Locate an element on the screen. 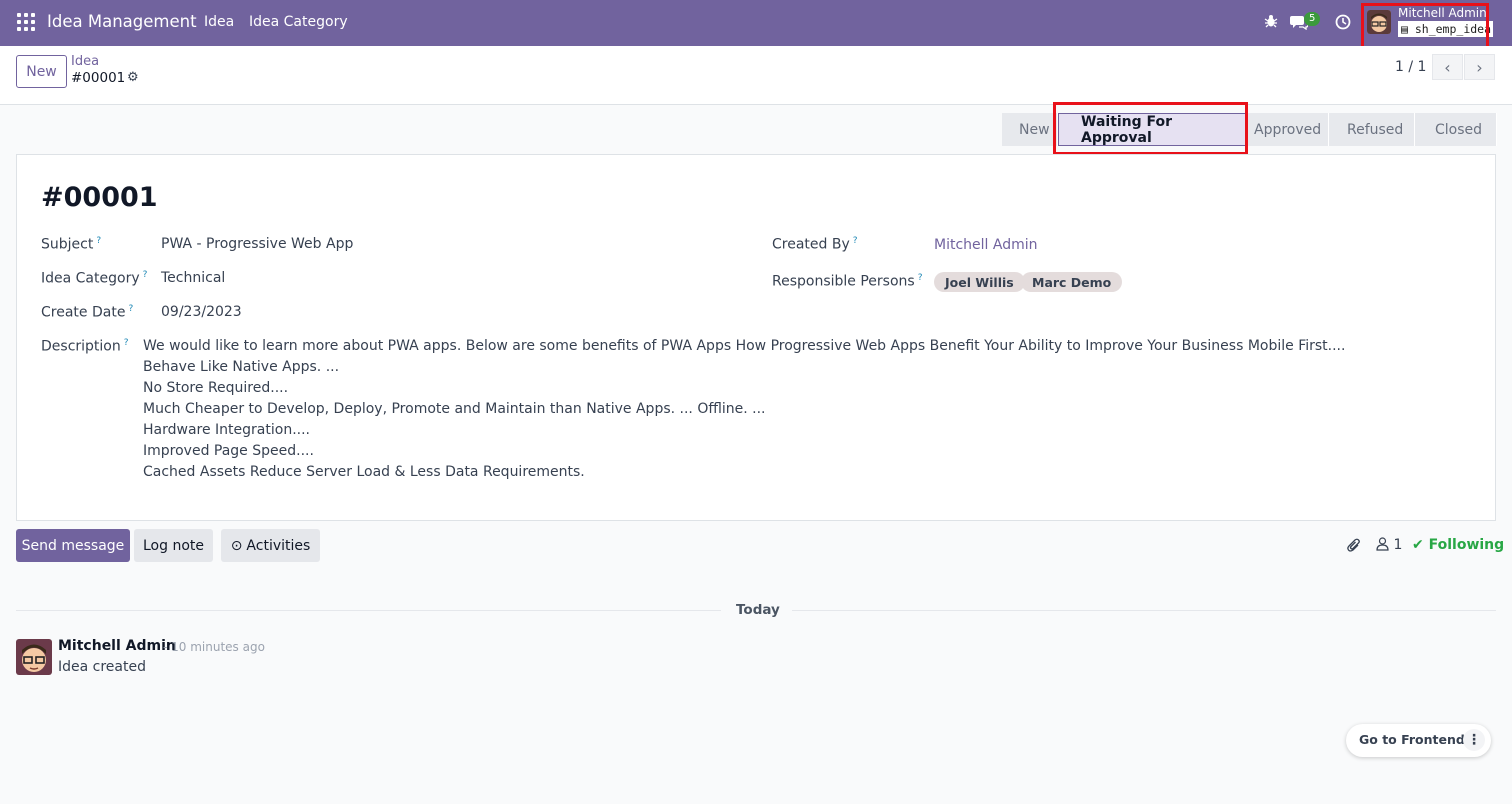 This screenshot has height=804, width=1512. user-icon is located at coordinates (1384, 545).